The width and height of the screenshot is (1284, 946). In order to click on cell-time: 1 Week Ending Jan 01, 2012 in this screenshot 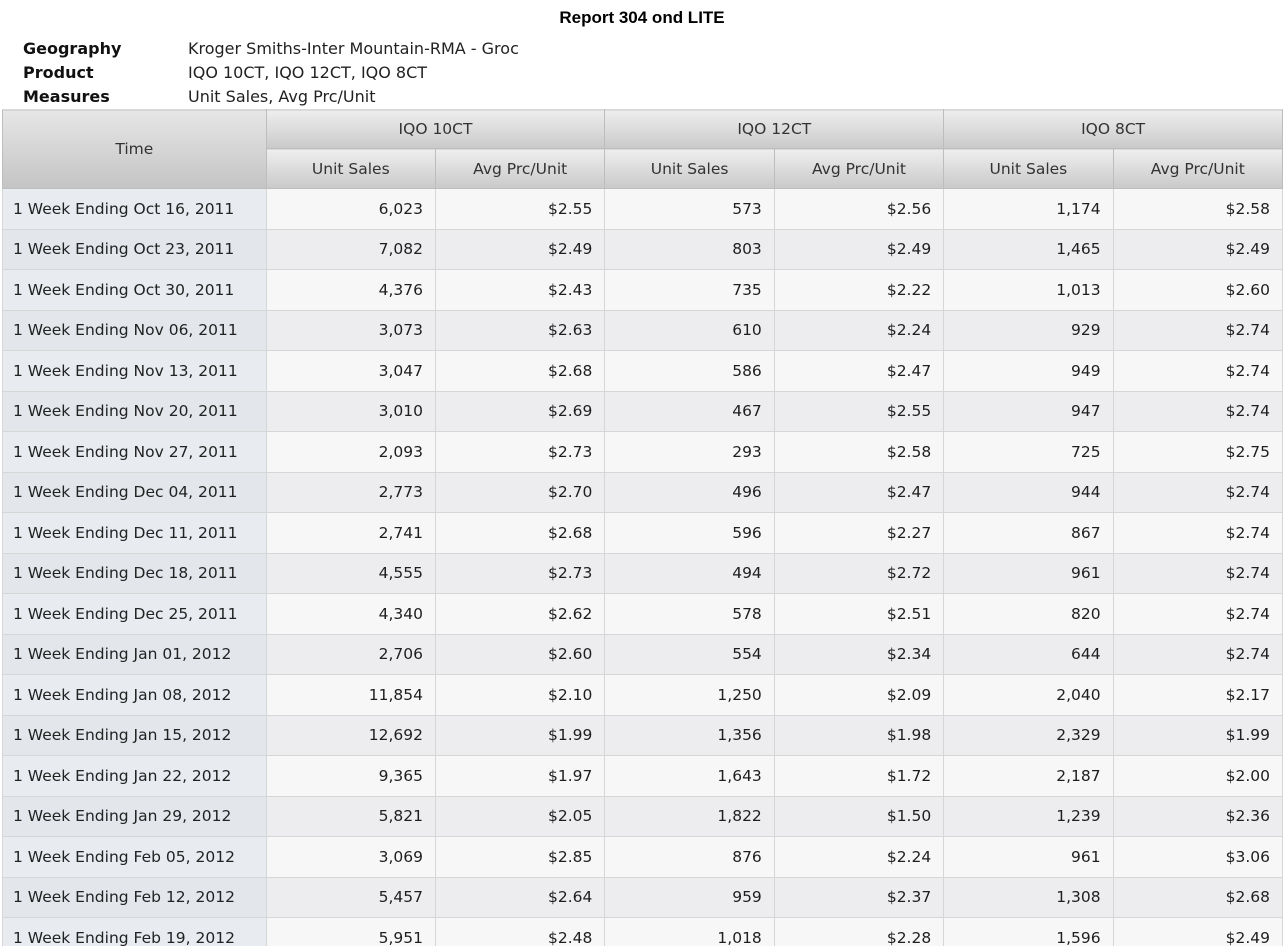, I will do `click(134, 654)`.